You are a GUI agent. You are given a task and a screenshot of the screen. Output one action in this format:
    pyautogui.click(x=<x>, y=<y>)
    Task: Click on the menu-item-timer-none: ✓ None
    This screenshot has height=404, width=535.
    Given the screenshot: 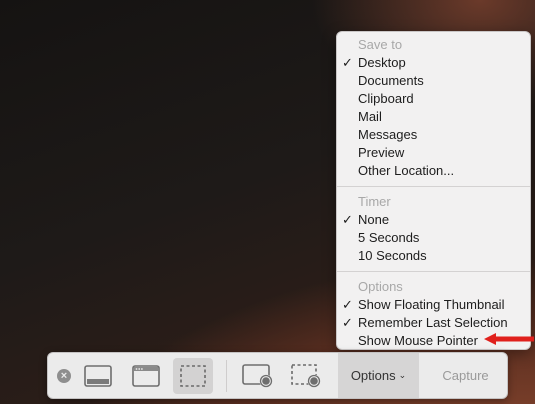 What is the action you would take?
    pyautogui.click(x=433, y=220)
    